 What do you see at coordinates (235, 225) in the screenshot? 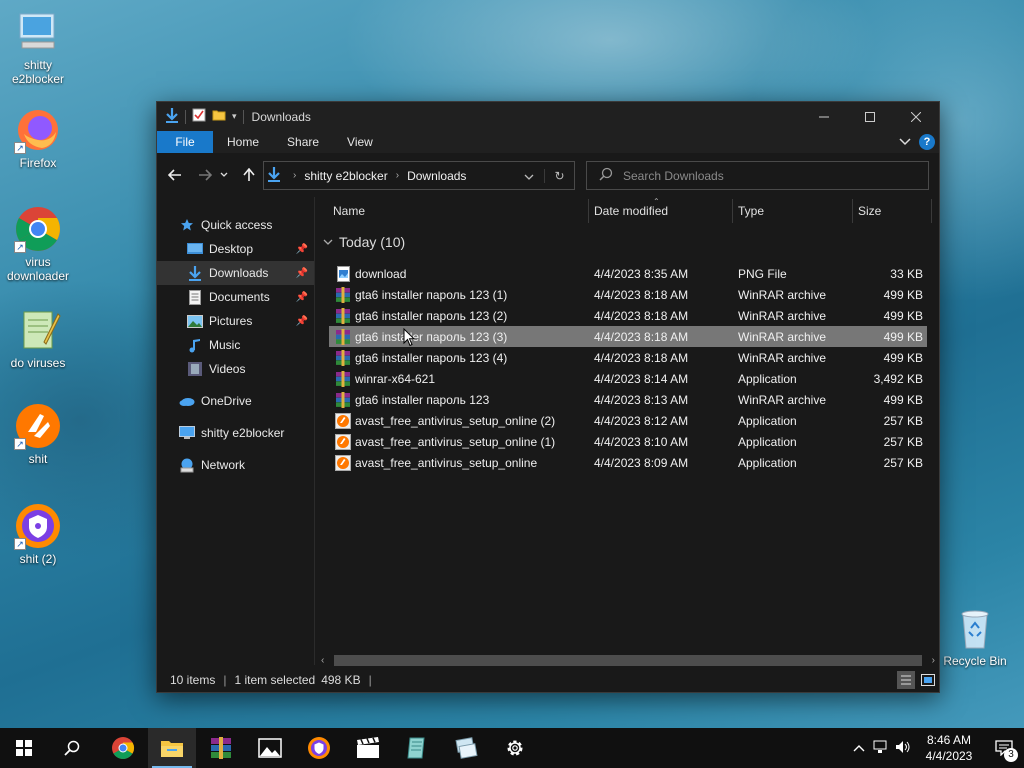
I see `sidebar-item-quick-access: Quick access` at bounding box center [235, 225].